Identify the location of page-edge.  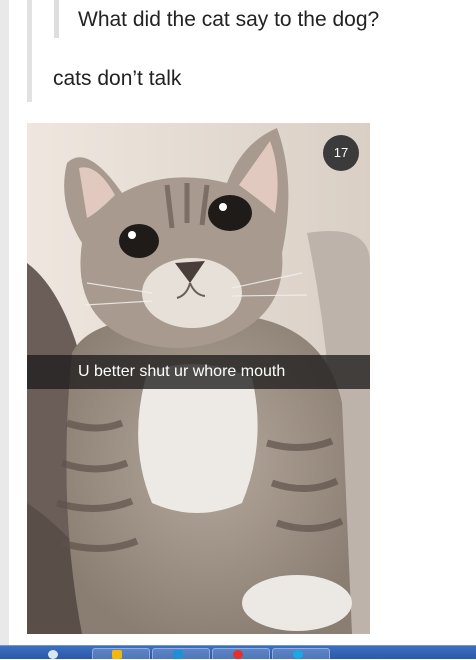
(4, 322).